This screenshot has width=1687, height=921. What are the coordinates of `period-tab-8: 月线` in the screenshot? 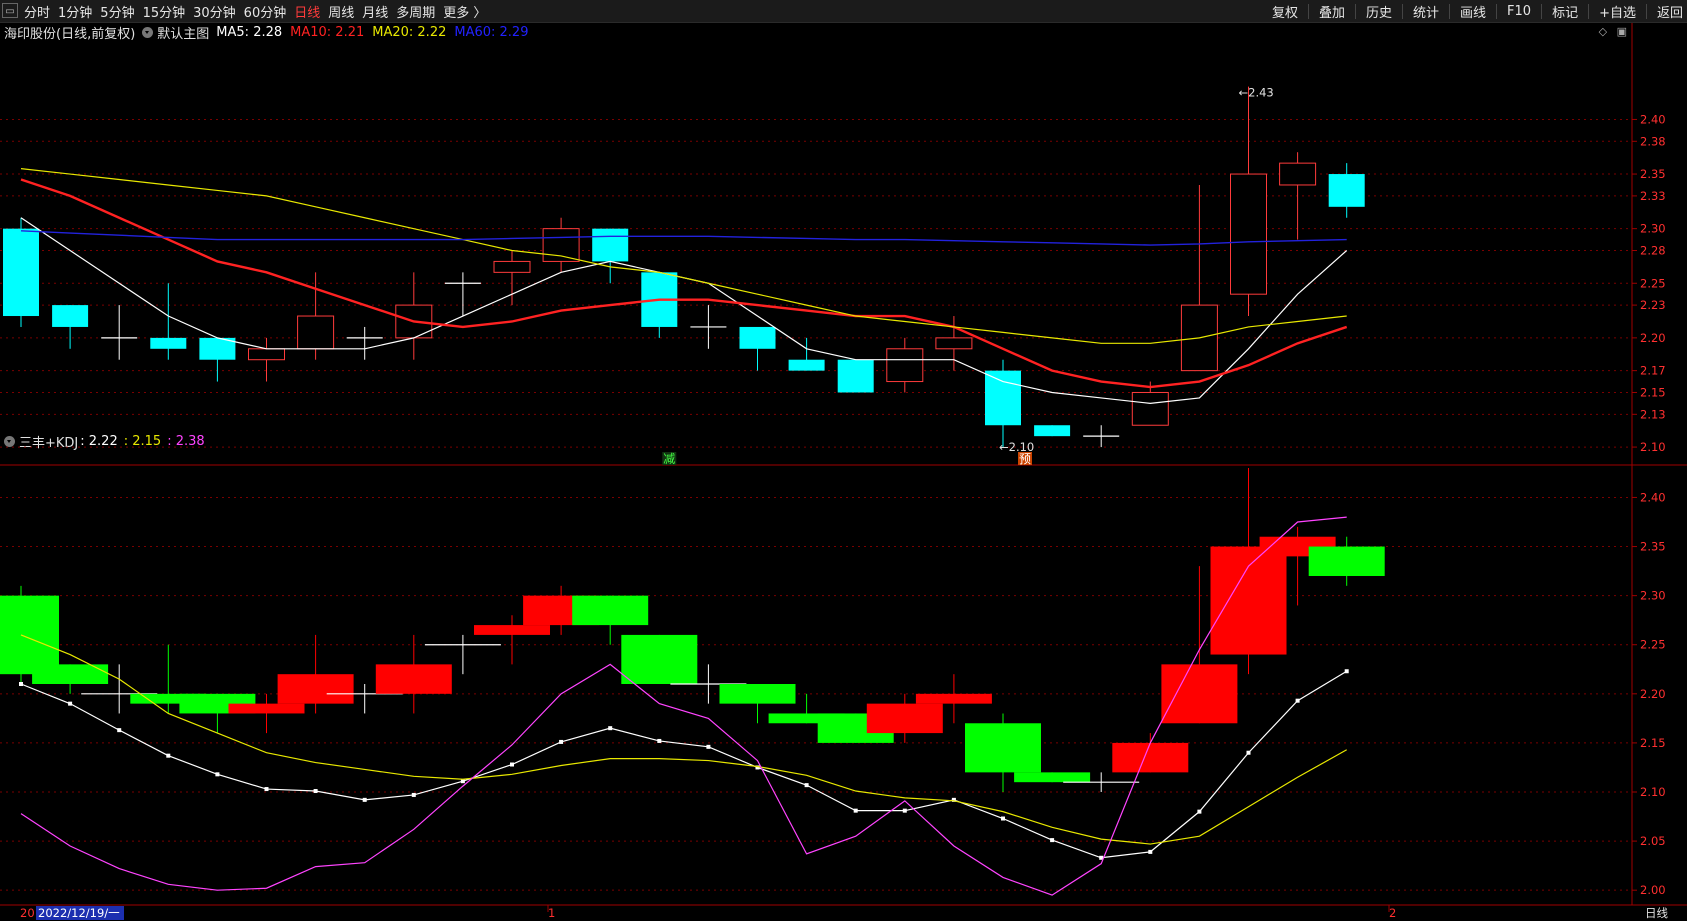 It's located at (375, 11).